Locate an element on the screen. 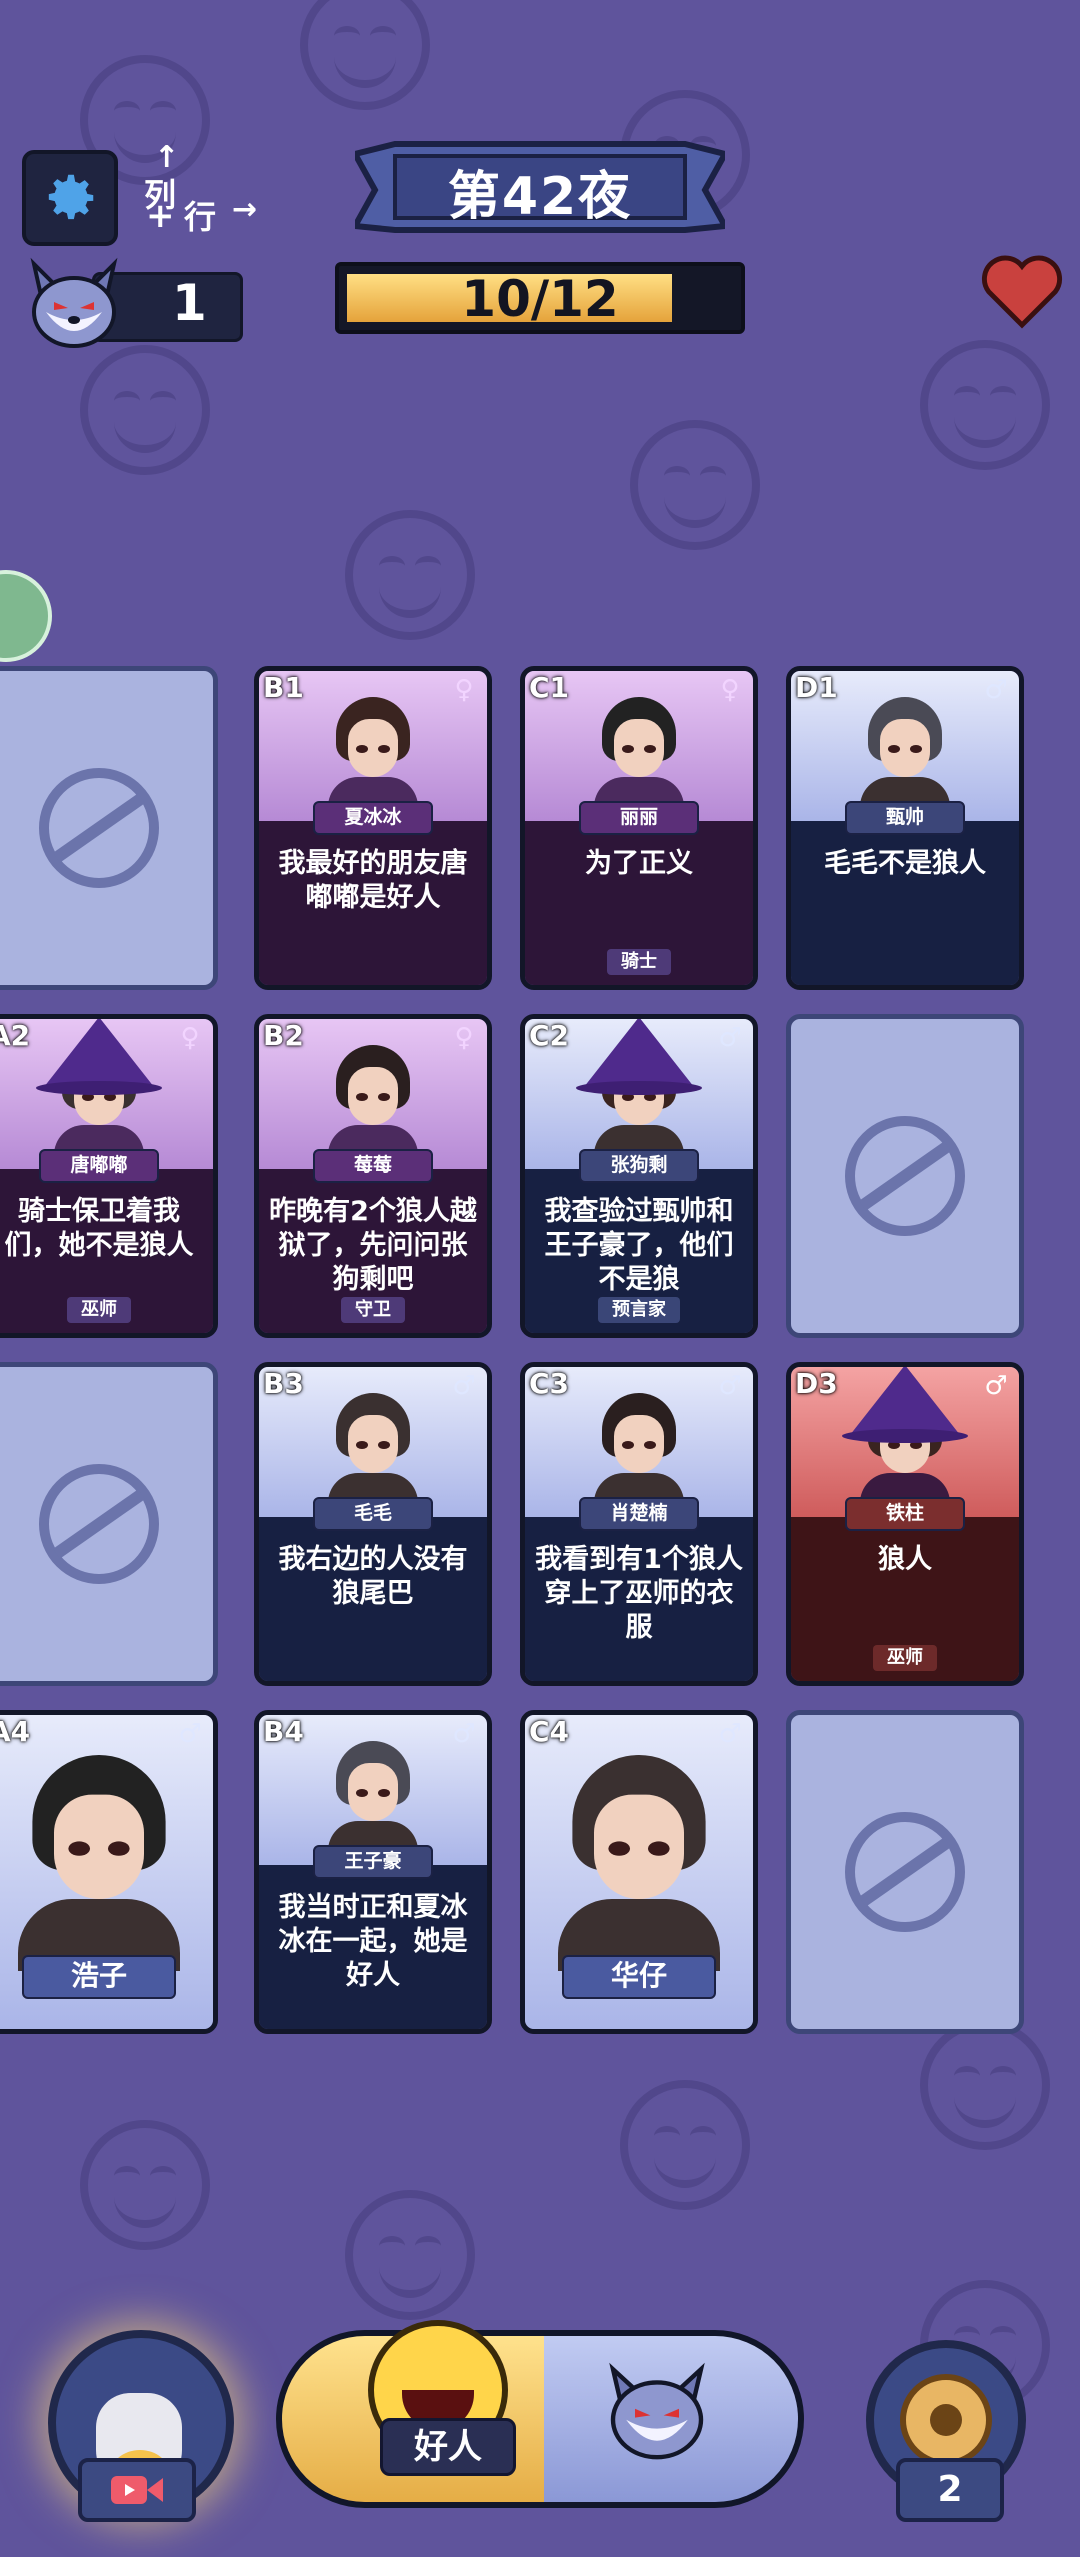 This screenshot has height=2557, width=1080. video-button is located at coordinates (137, 2490).